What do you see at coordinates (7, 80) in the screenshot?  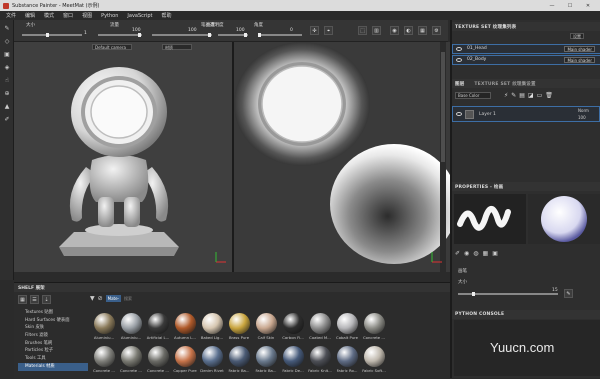 I see `smudge-icon: ☝` at bounding box center [7, 80].